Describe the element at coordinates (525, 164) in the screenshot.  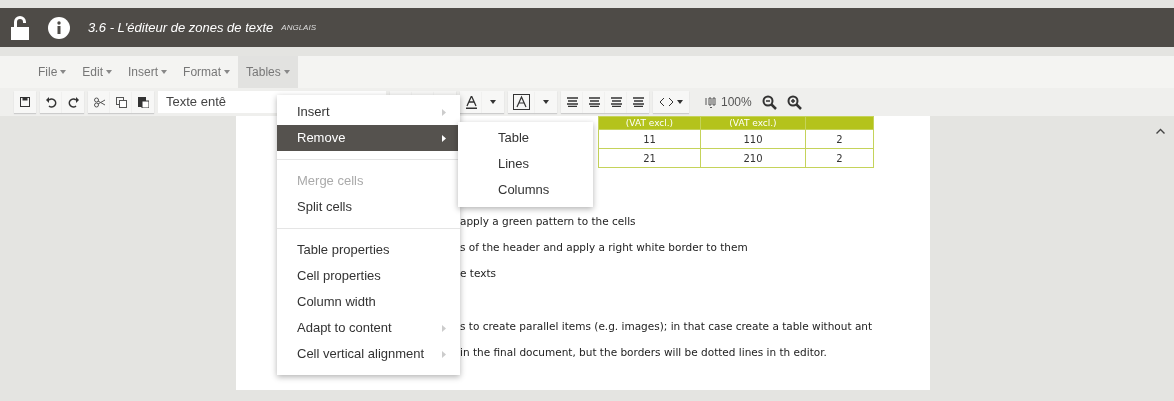
I see `menu-item: Lines` at that location.